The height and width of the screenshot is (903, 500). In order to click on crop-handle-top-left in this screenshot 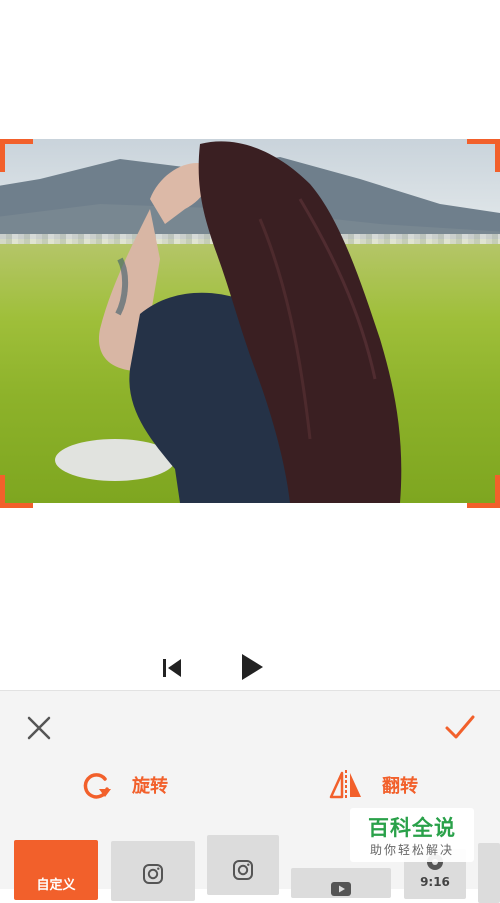, I will do `click(16, 155)`.